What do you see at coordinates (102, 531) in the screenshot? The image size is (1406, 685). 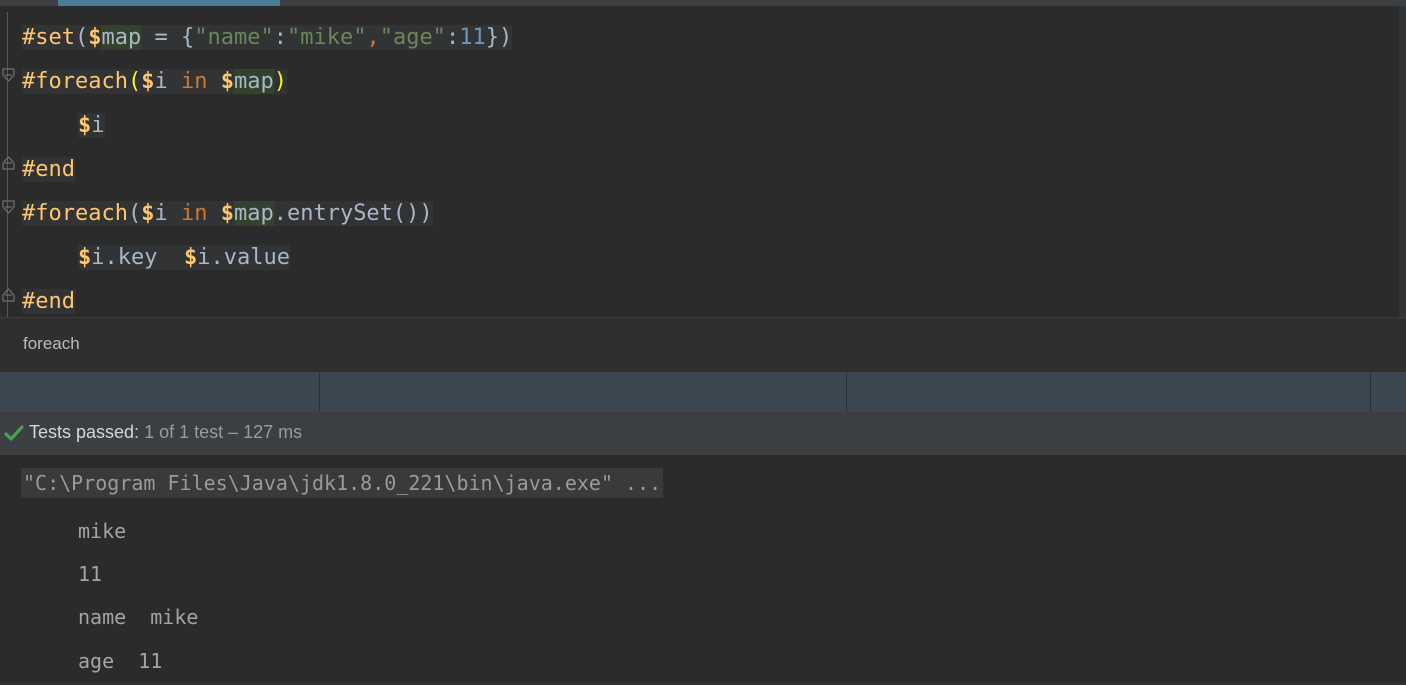 I see `console-output-line: mike` at bounding box center [102, 531].